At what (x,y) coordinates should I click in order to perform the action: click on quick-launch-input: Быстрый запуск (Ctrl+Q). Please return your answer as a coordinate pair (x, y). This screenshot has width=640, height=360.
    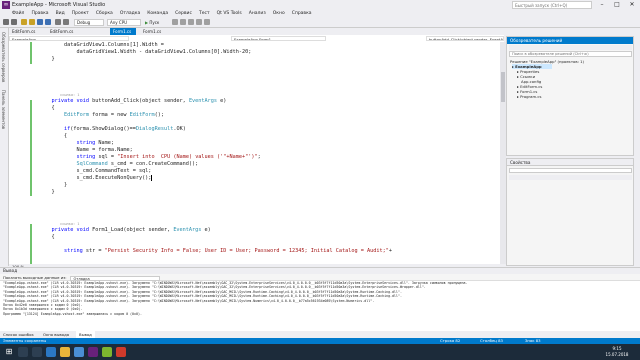
    Looking at the image, I should click on (552, 5).